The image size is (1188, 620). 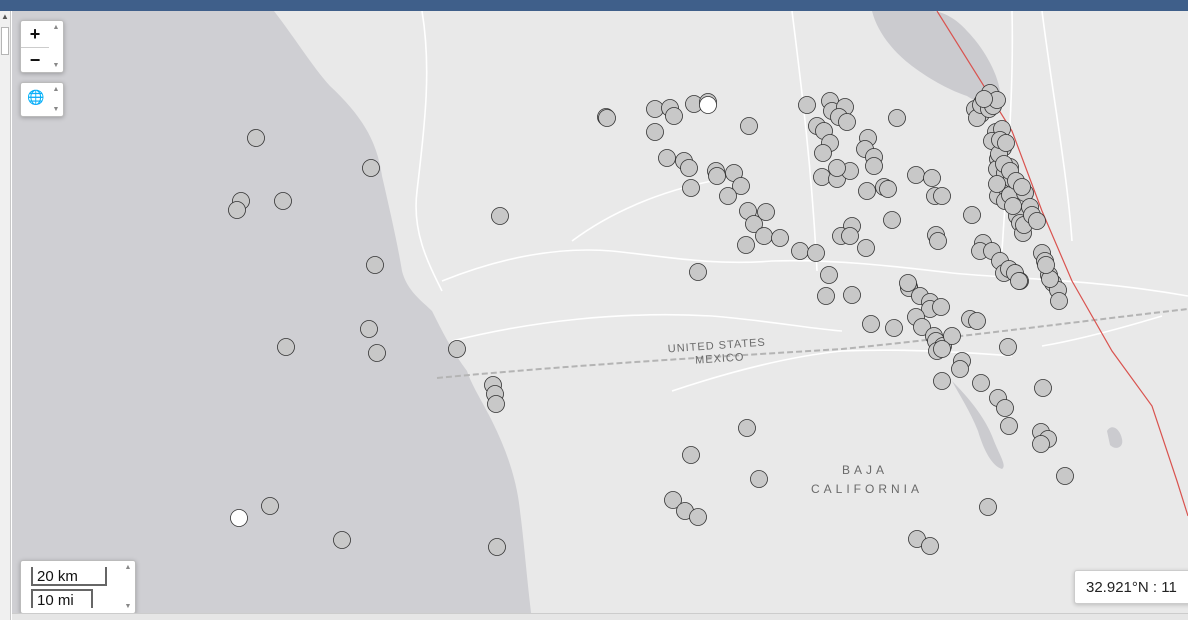 I want to click on layers-control-scrollbar: ▲ ▼, so click(x=56, y=99).